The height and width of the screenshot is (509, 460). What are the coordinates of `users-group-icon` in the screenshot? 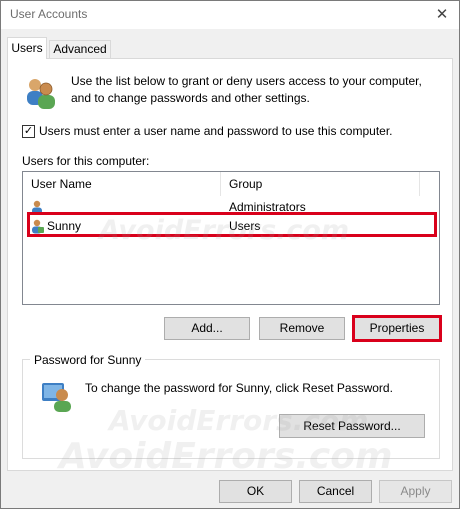 It's located at (41, 94).